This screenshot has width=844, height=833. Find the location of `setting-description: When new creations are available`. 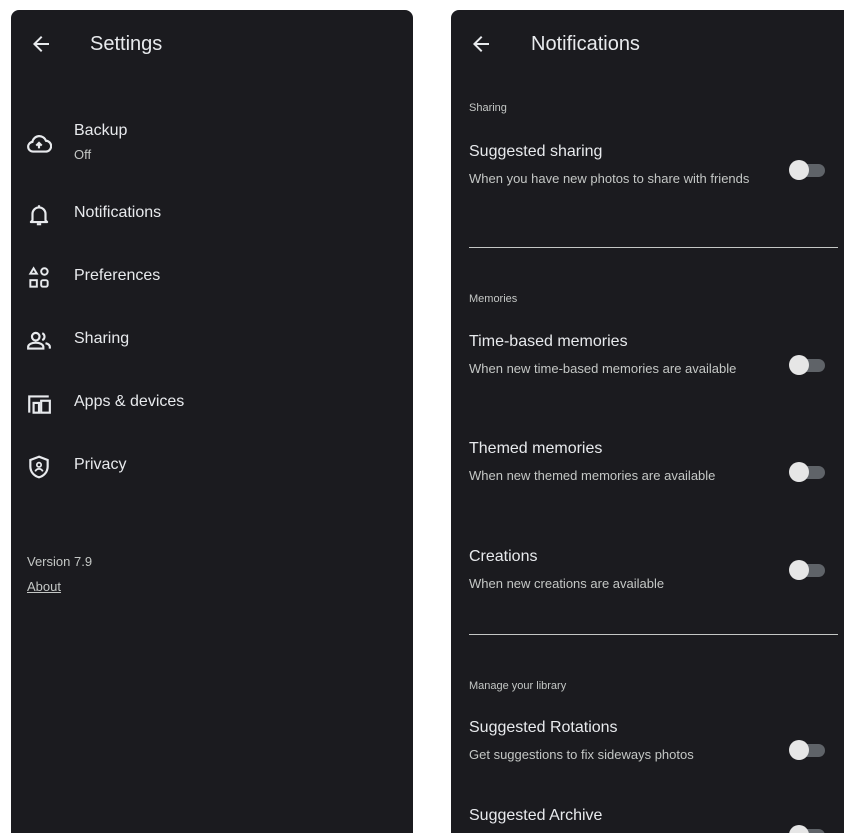

setting-description: When new creations are available is located at coordinates (567, 583).